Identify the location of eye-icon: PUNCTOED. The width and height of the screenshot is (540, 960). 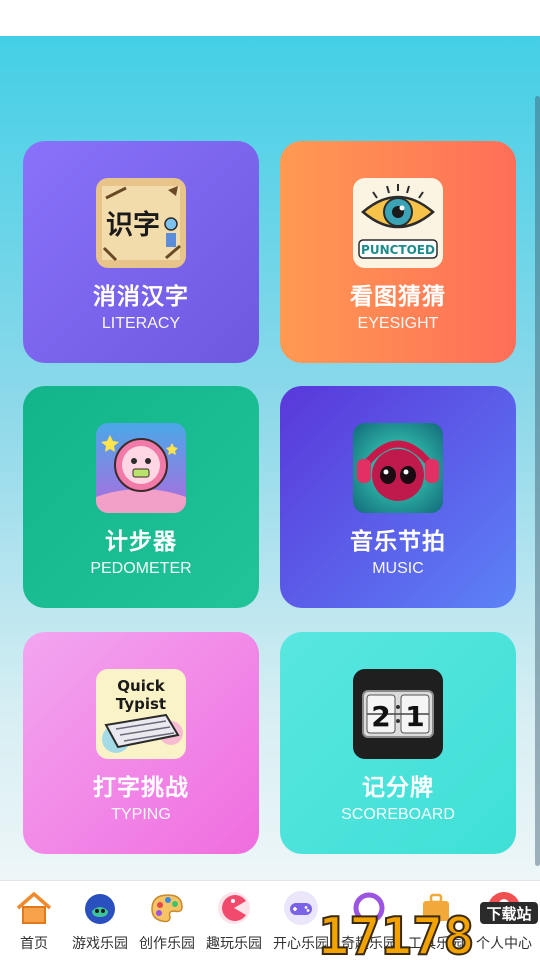
(398, 223).